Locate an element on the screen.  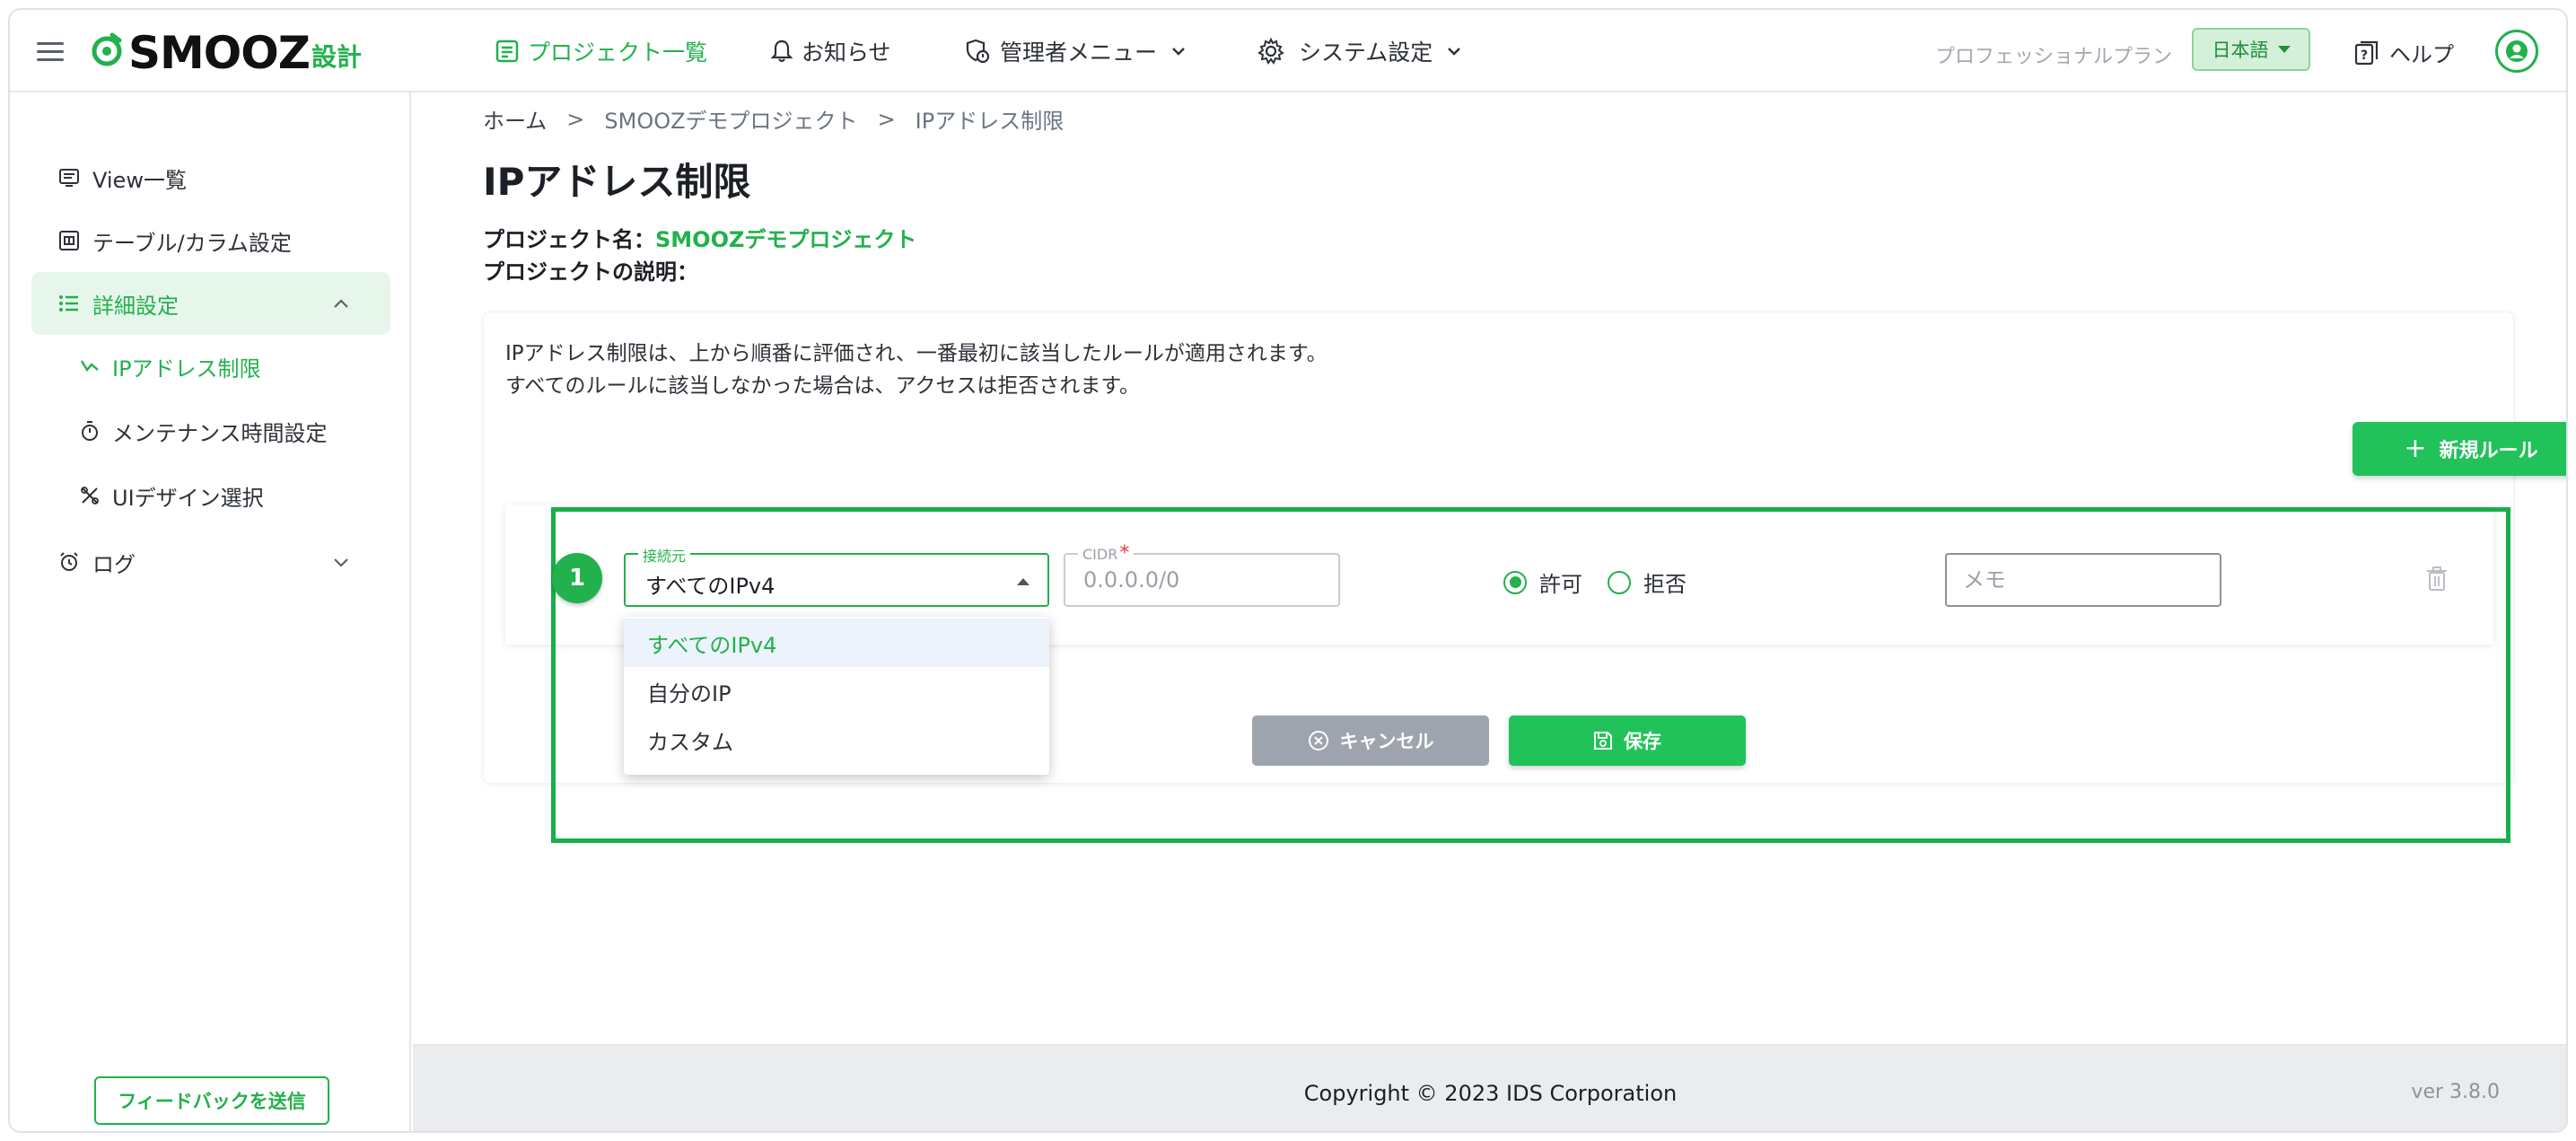
sidebar-item-label: メンテナンス時間設定 is located at coordinates (220, 433).